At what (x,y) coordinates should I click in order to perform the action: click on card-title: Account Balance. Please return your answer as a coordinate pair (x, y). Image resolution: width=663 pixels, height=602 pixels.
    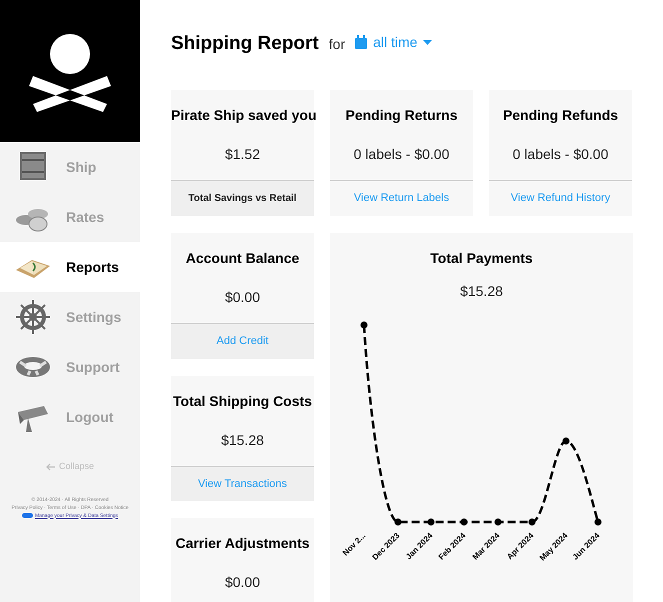
    Looking at the image, I should click on (242, 258).